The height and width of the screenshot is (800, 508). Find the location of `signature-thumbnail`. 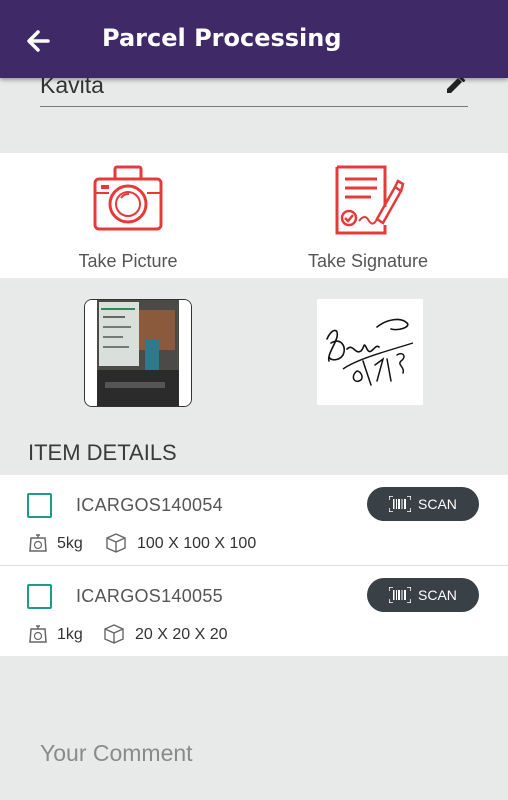

signature-thumbnail is located at coordinates (370, 352).